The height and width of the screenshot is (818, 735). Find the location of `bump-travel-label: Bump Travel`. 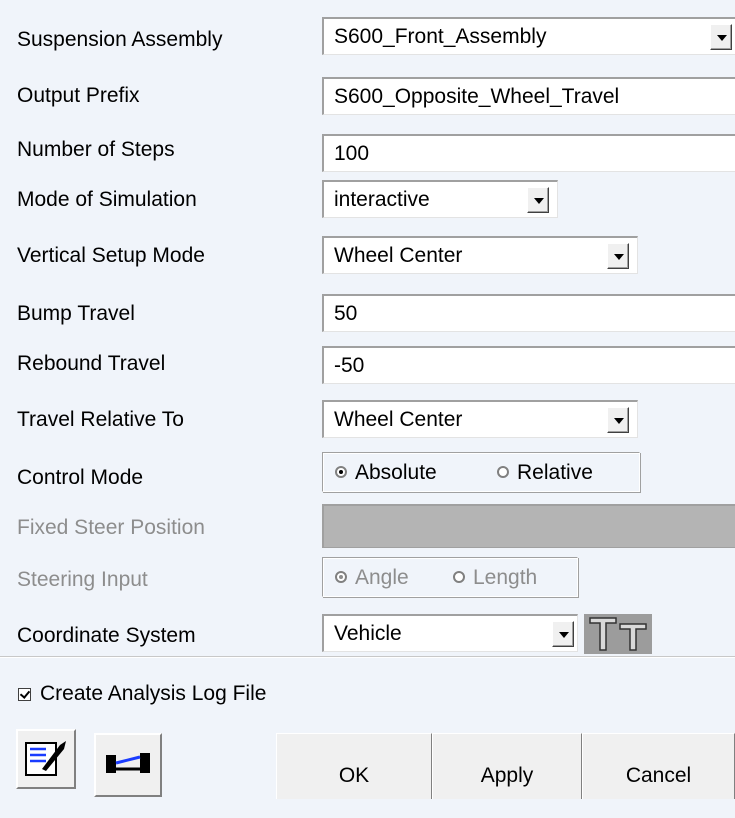

bump-travel-label: Bump Travel is located at coordinates (76, 313).